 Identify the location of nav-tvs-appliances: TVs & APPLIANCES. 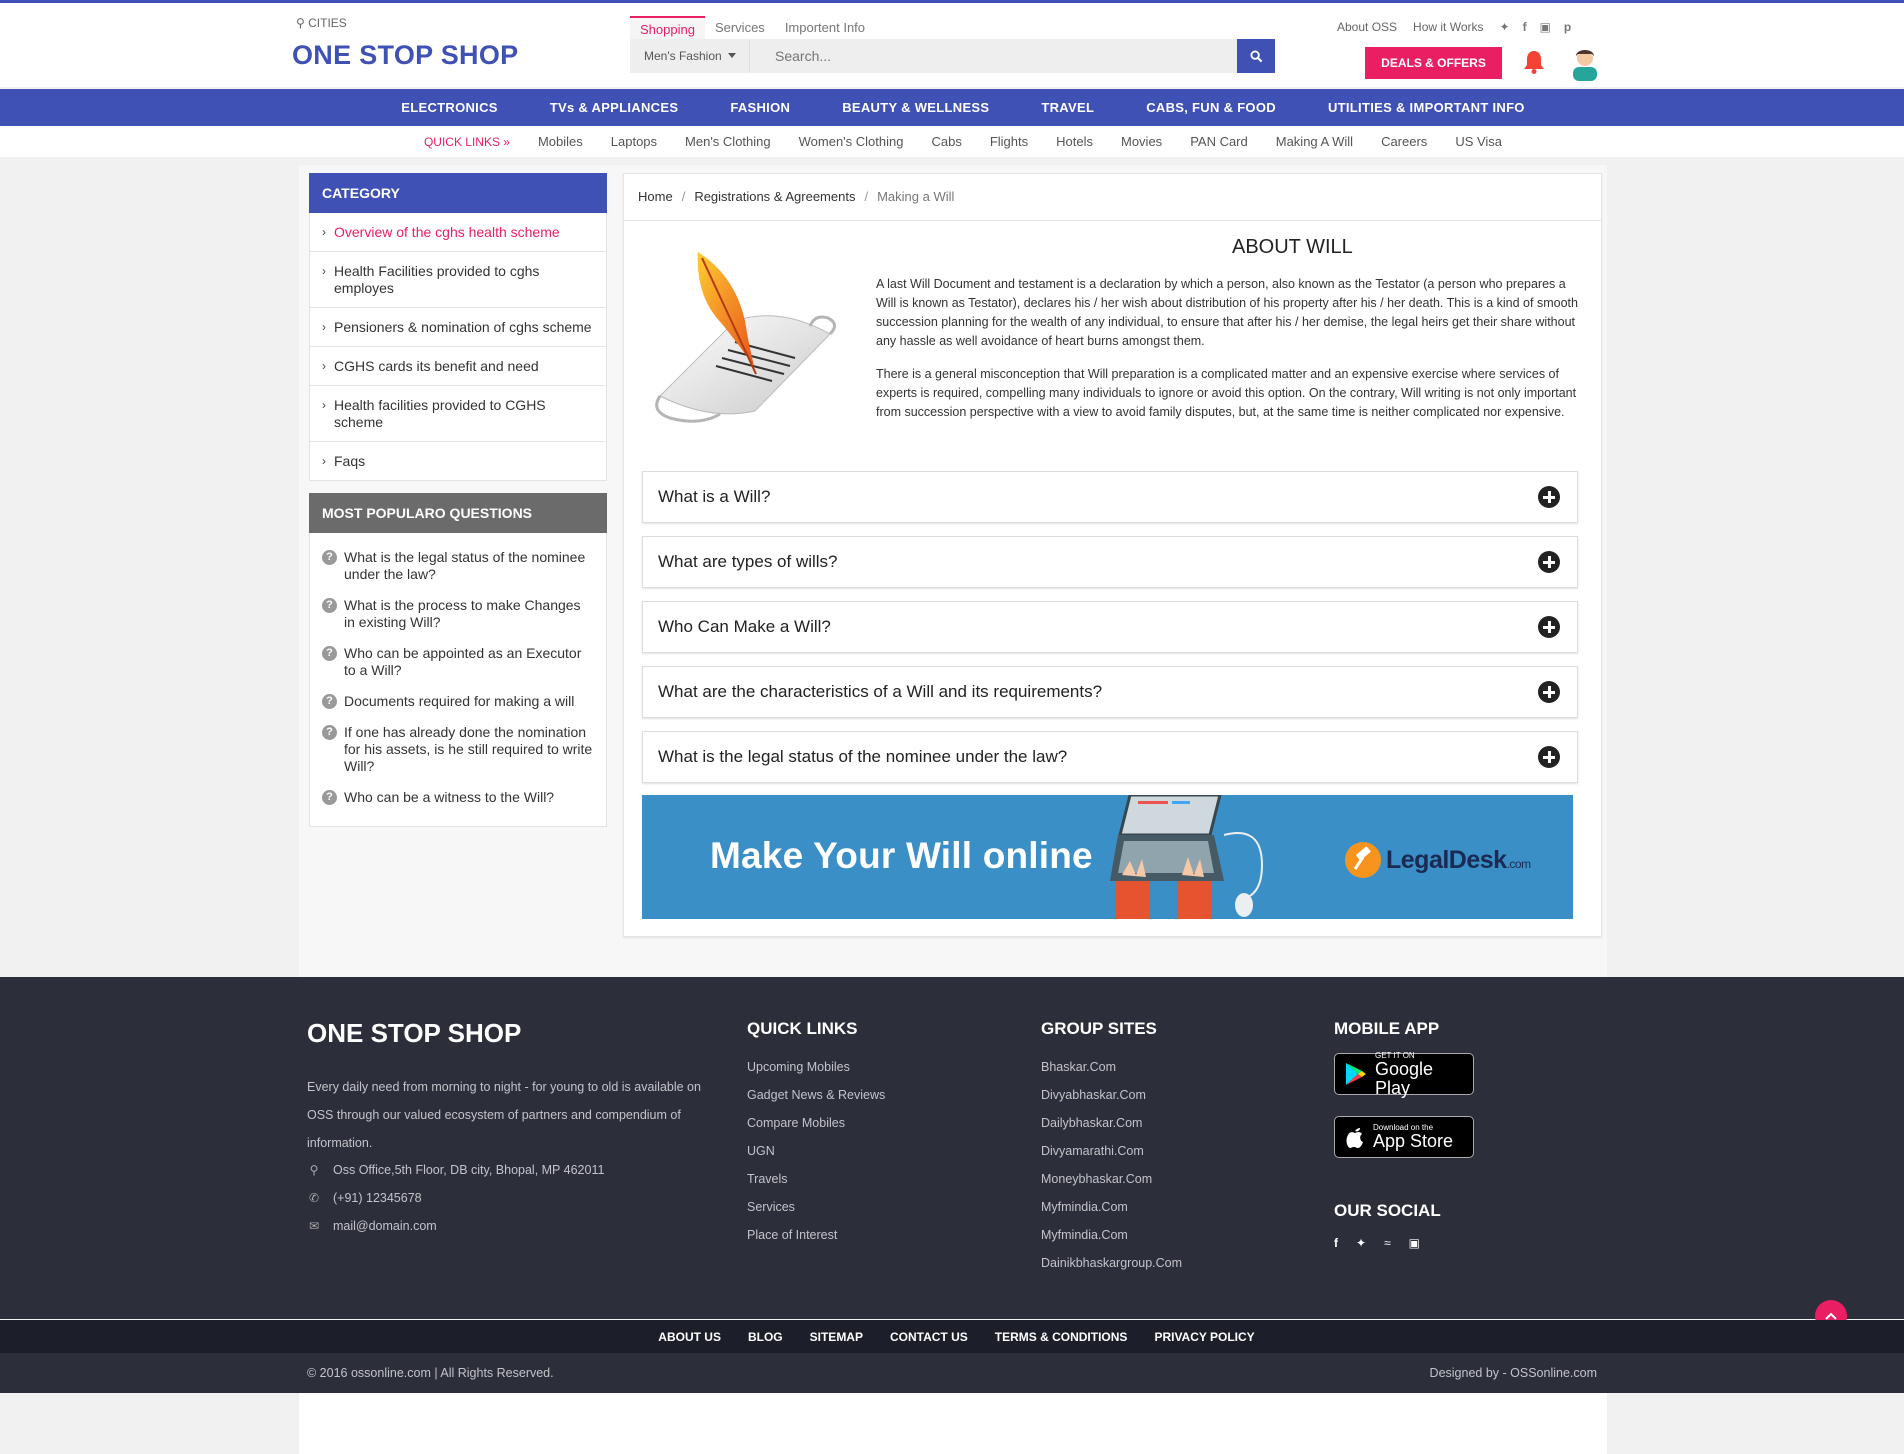
(614, 107).